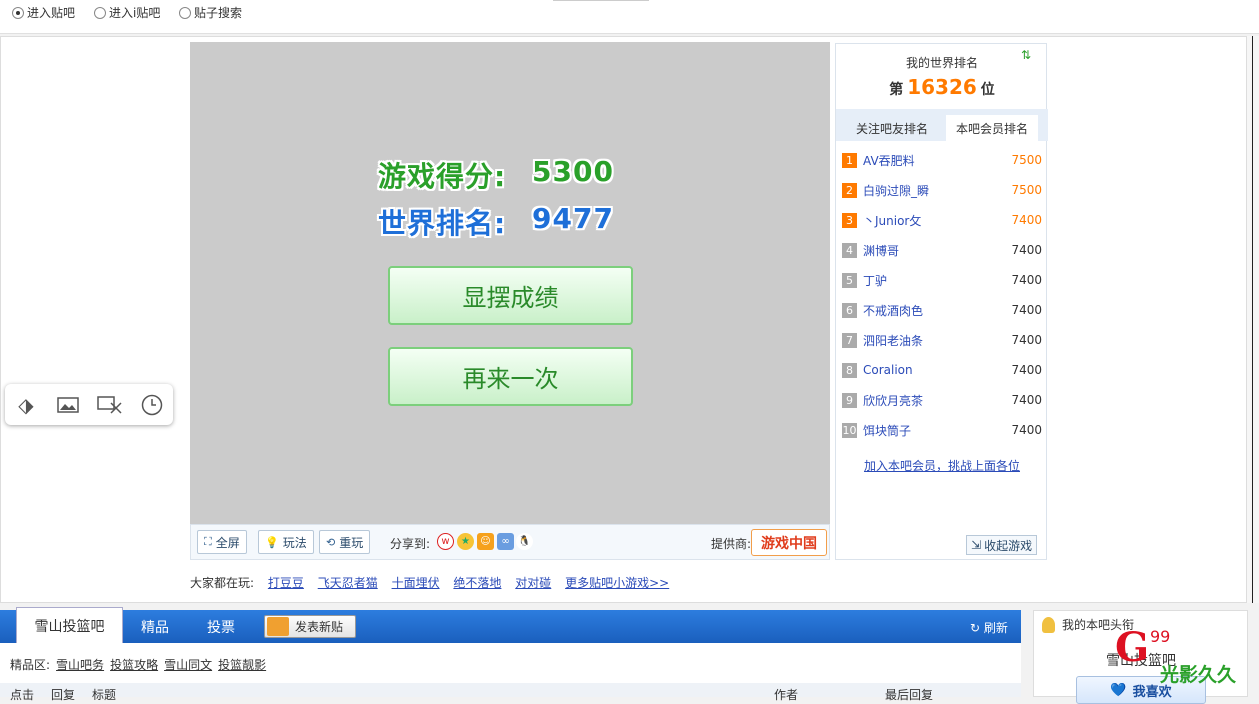  What do you see at coordinates (505, 541) in the screenshot?
I see `renren-icon: ∞` at bounding box center [505, 541].